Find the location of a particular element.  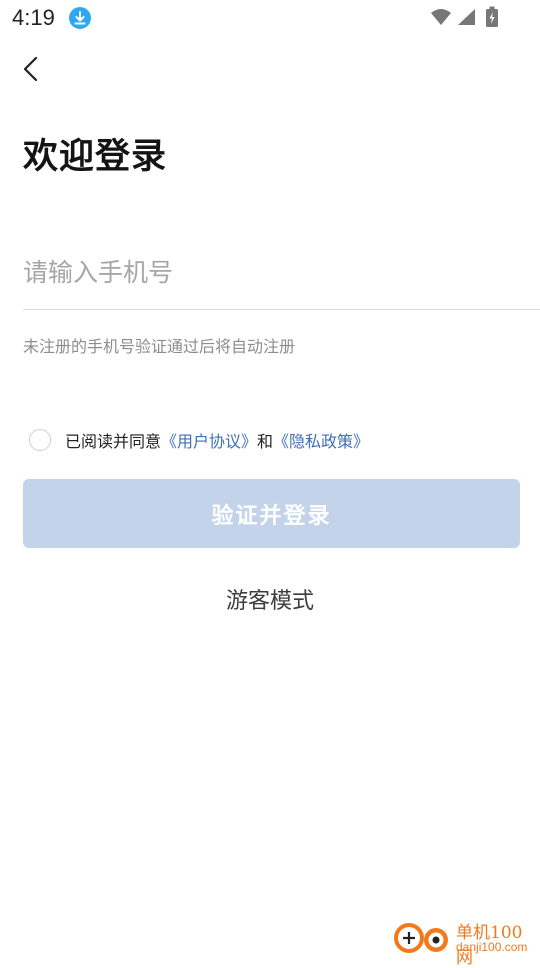

agreement-row: 已阅读并同意 《用户协议》 和 《隐私政策》 is located at coordinates (199, 440).